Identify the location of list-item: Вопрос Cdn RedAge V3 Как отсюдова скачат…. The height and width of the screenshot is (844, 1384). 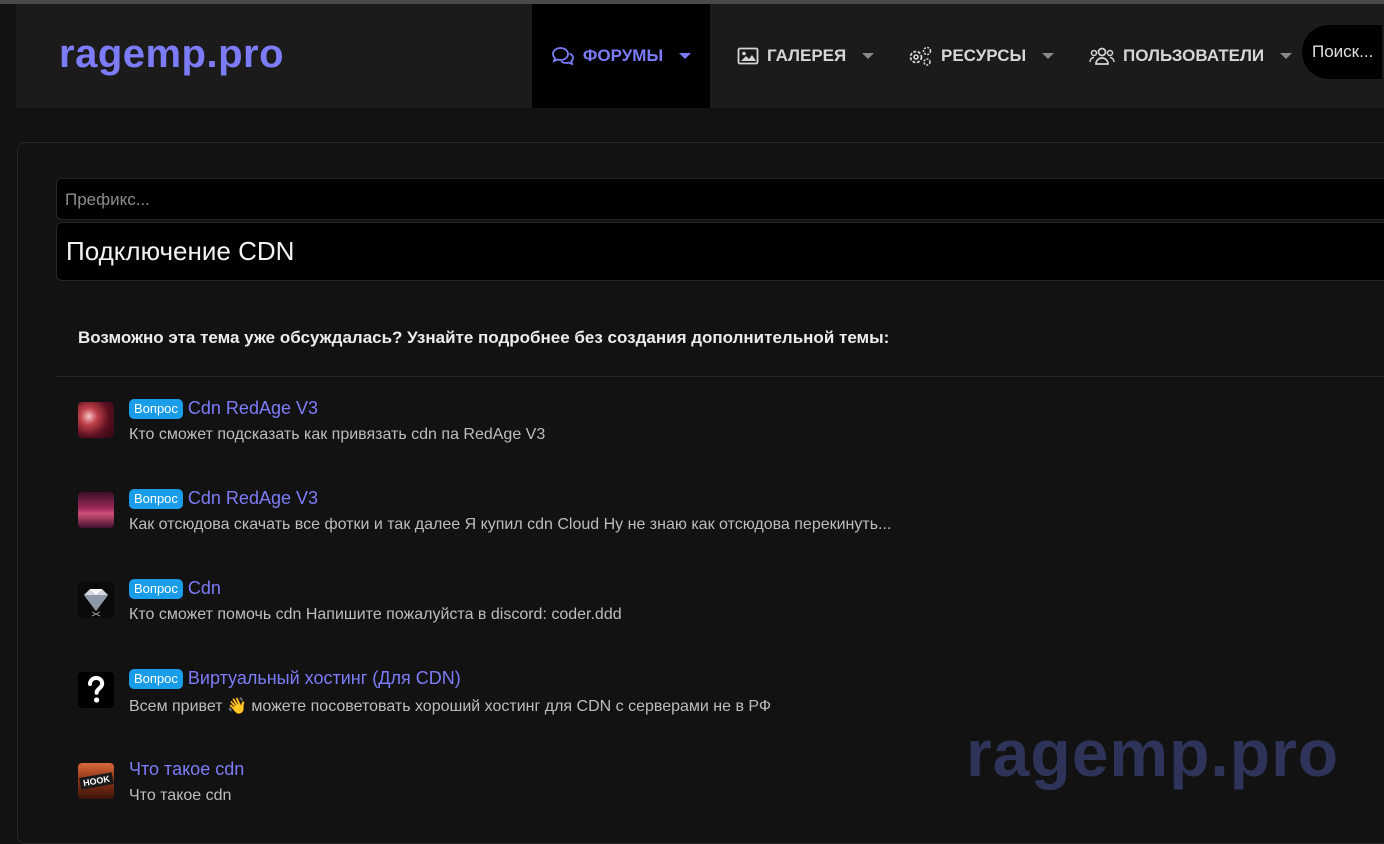
(728, 518).